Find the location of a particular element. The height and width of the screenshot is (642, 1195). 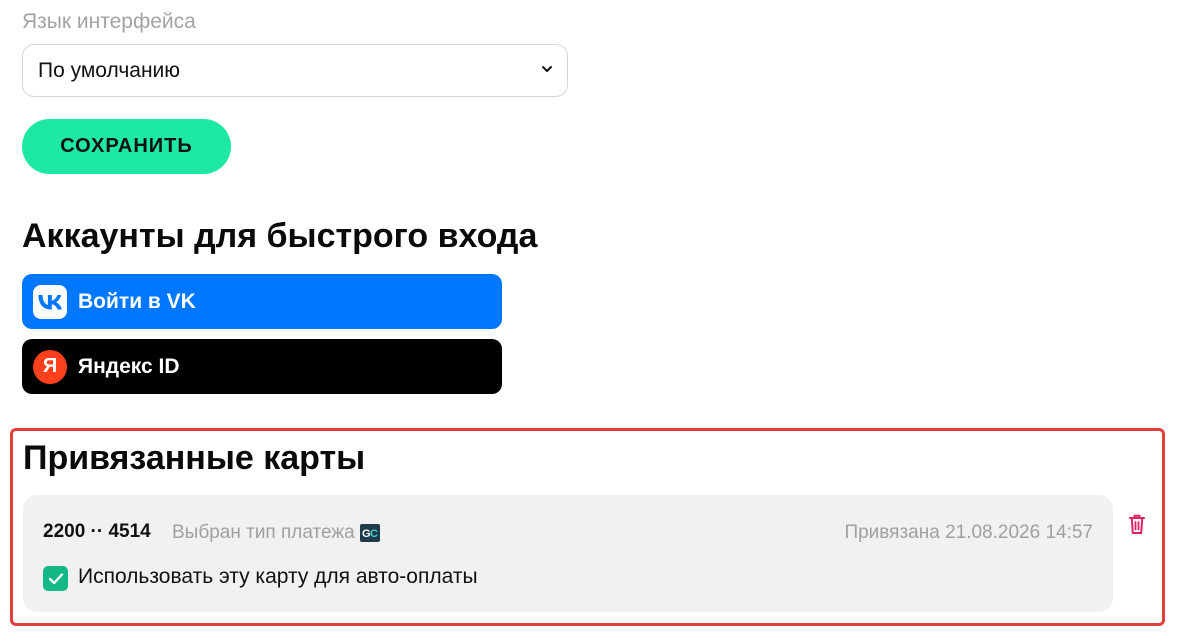

checkmark-icon is located at coordinates (55, 578).